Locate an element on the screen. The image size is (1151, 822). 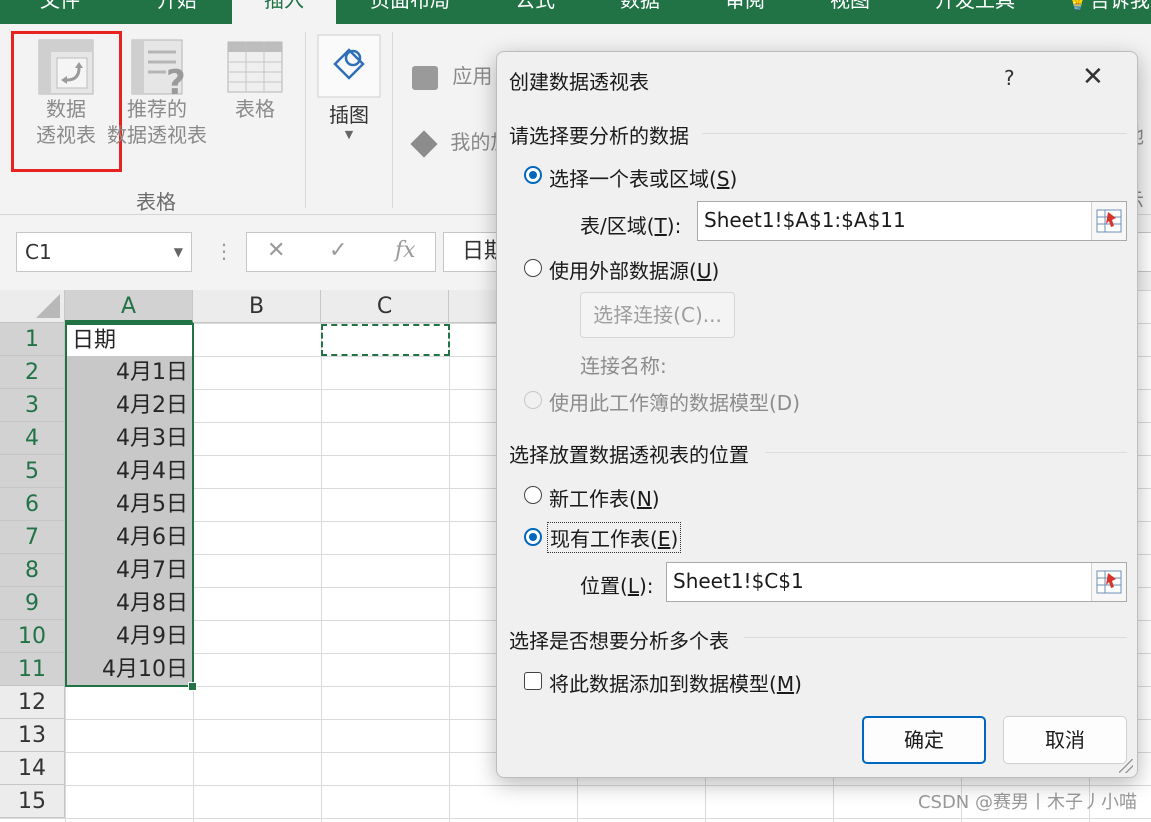
resize-grip-icon is located at coordinates (1126, 766).